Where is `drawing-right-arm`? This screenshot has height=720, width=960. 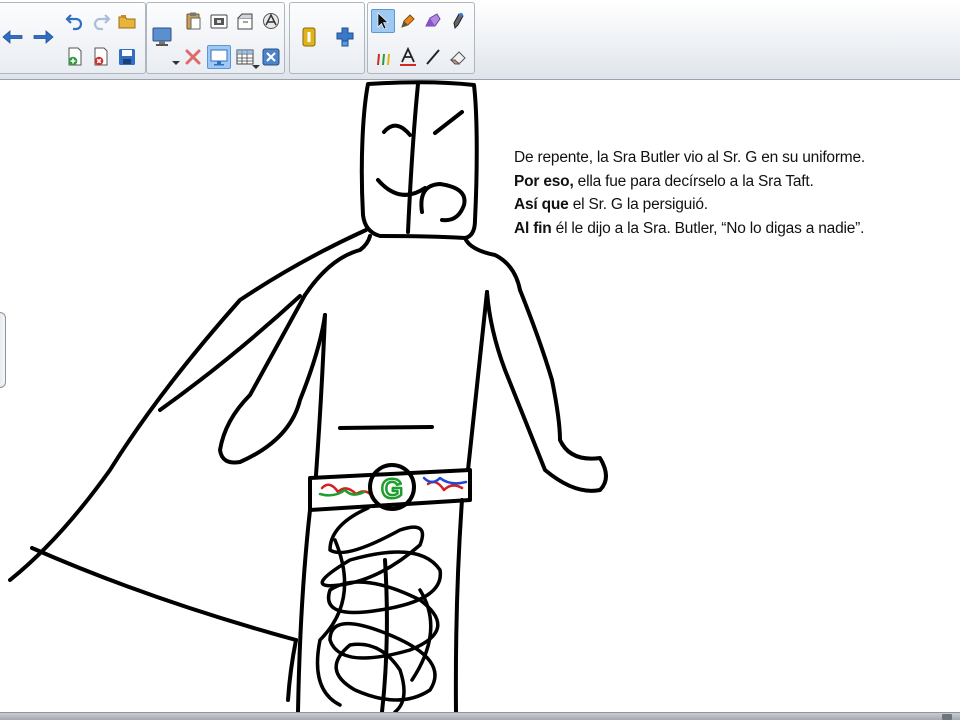
drawing-right-arm is located at coordinates (546, 390).